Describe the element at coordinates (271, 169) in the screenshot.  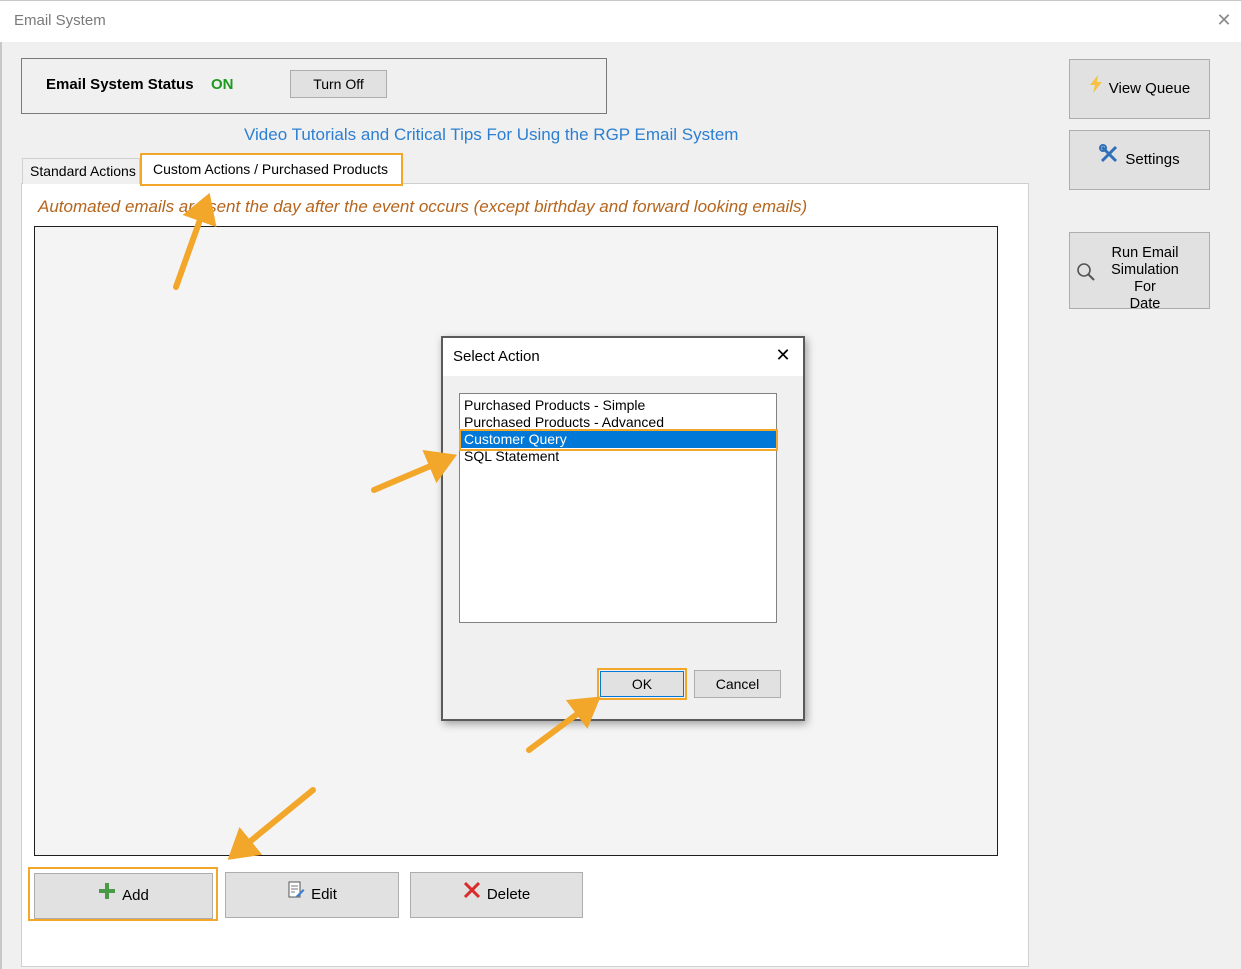
I see `tab-custom-actions: Custom Actions / Purchased Products` at that location.